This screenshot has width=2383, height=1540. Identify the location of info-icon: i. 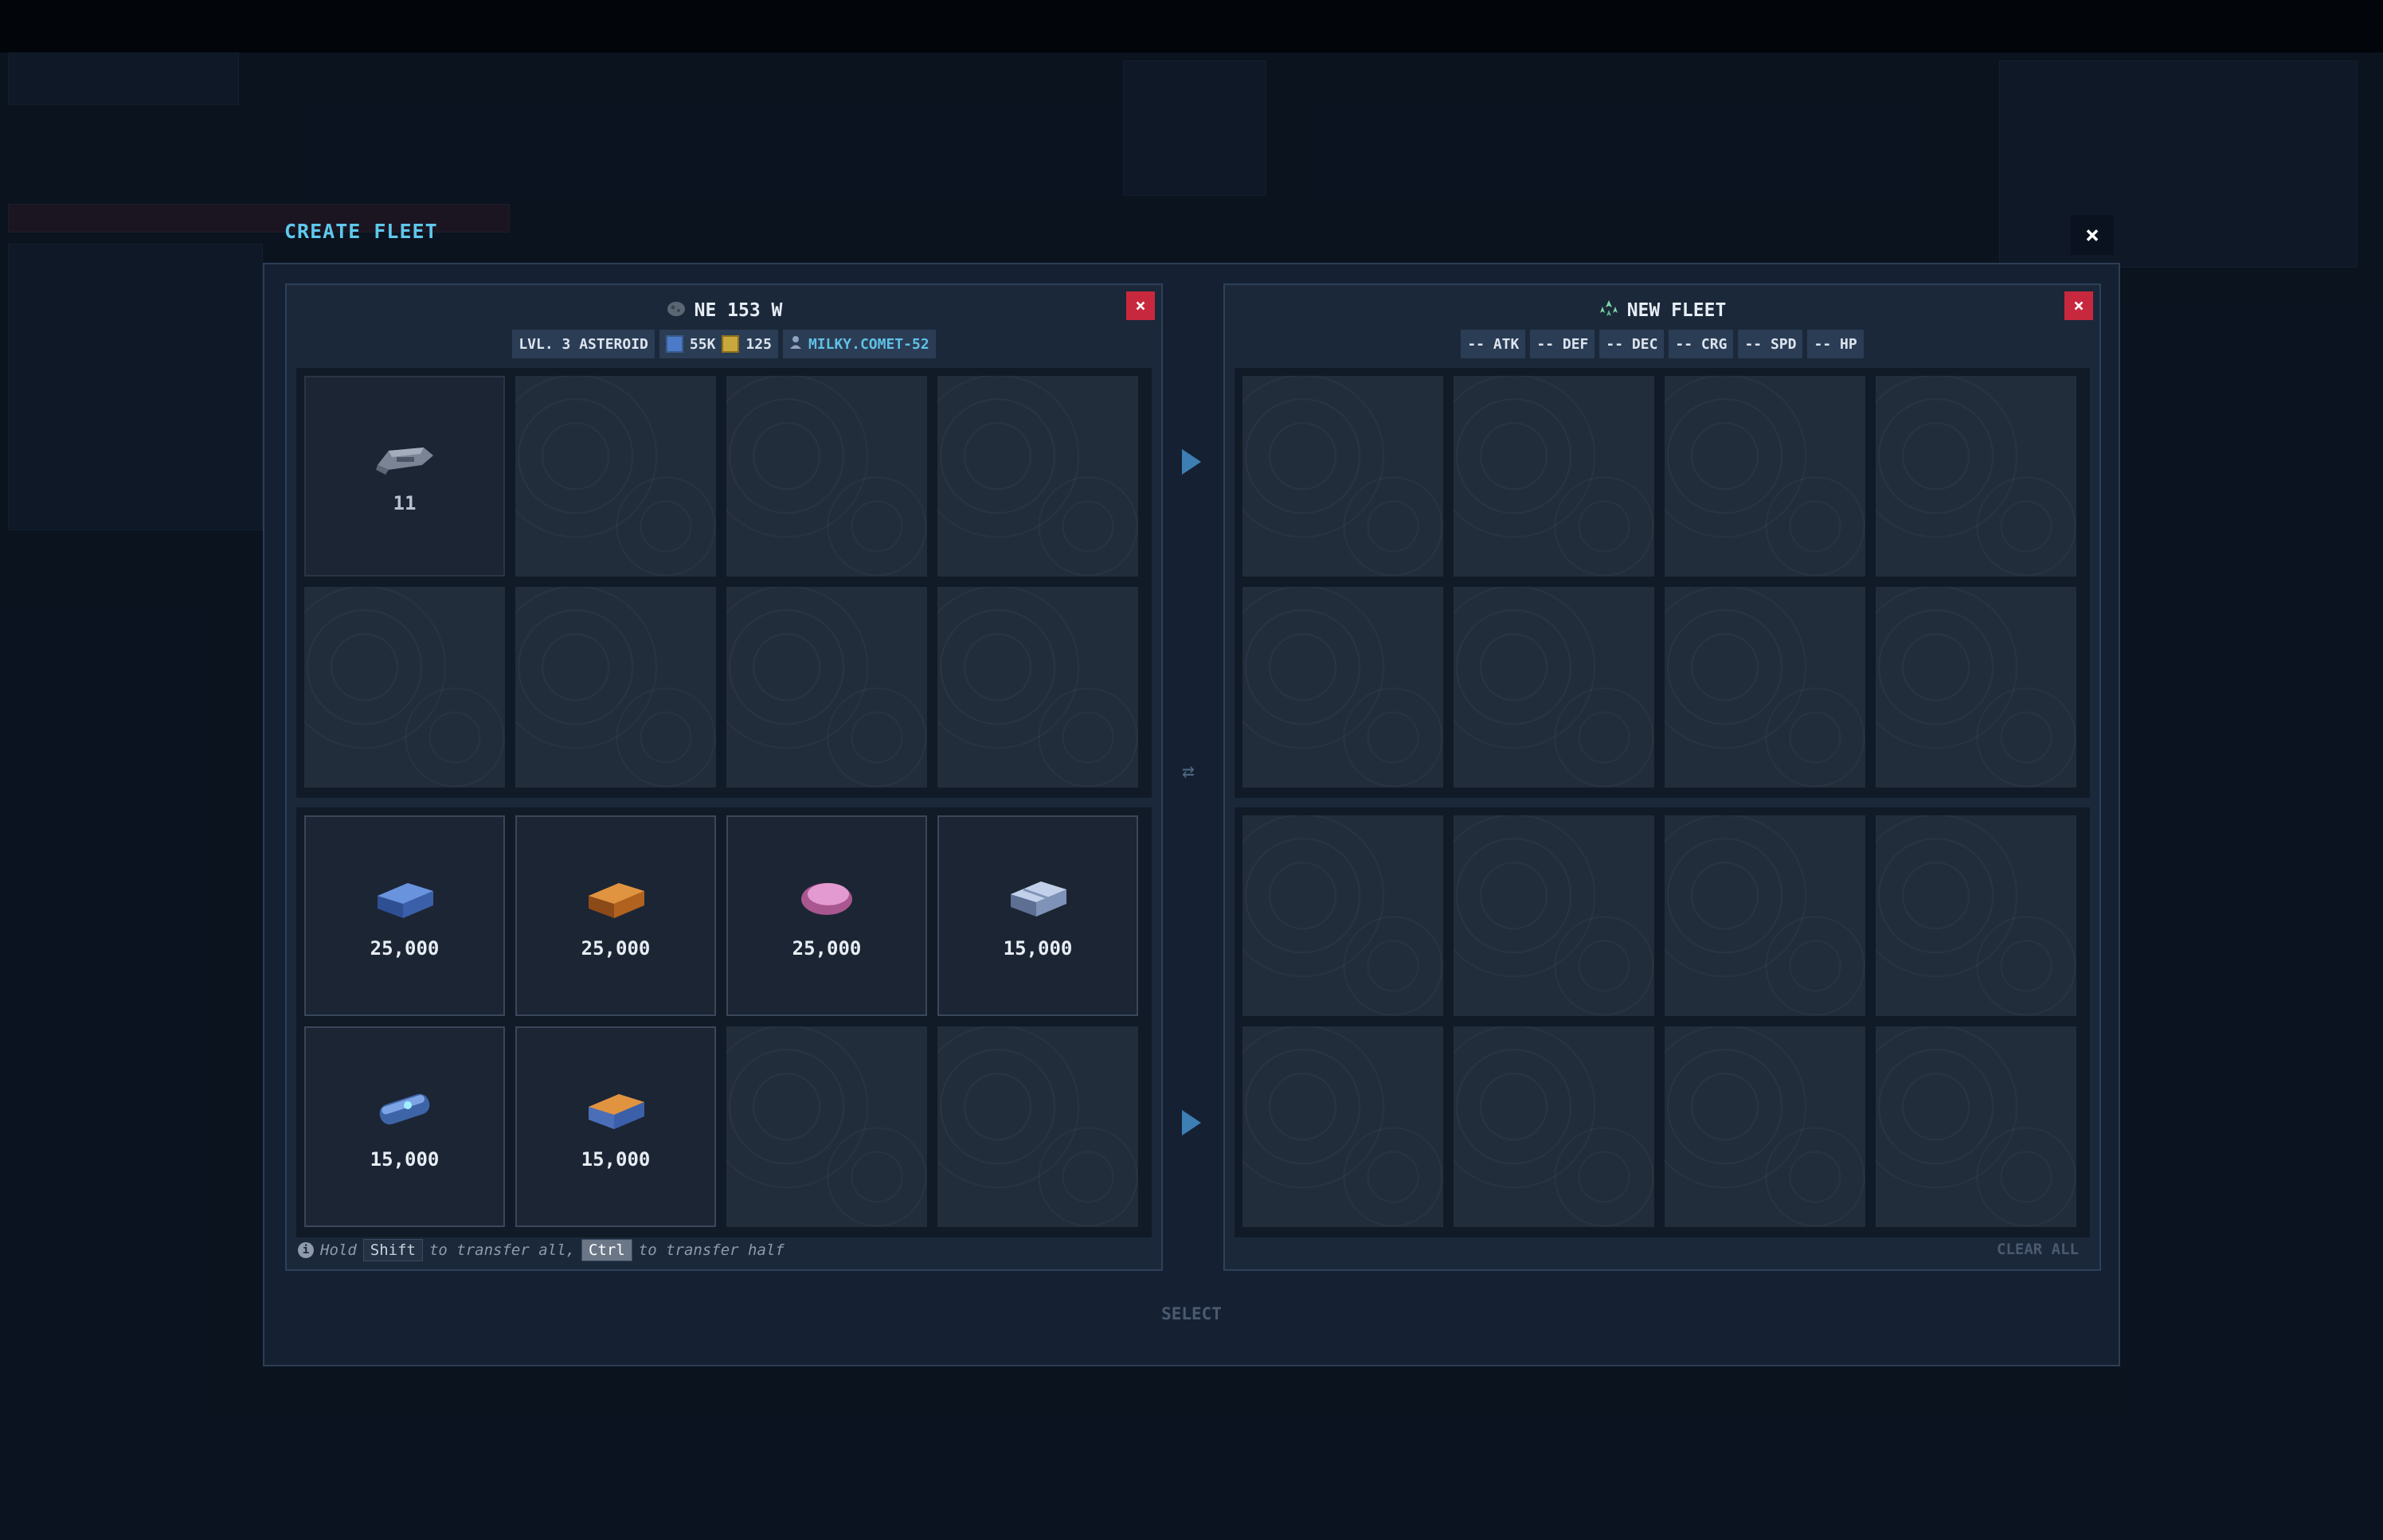
(306, 1250).